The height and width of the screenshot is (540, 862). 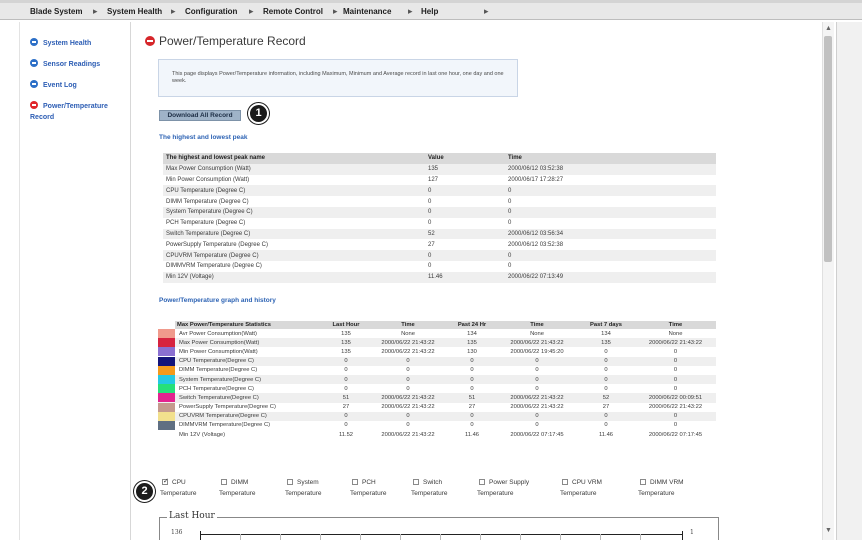 I want to click on stats-header-swatch, so click(x=166, y=325).